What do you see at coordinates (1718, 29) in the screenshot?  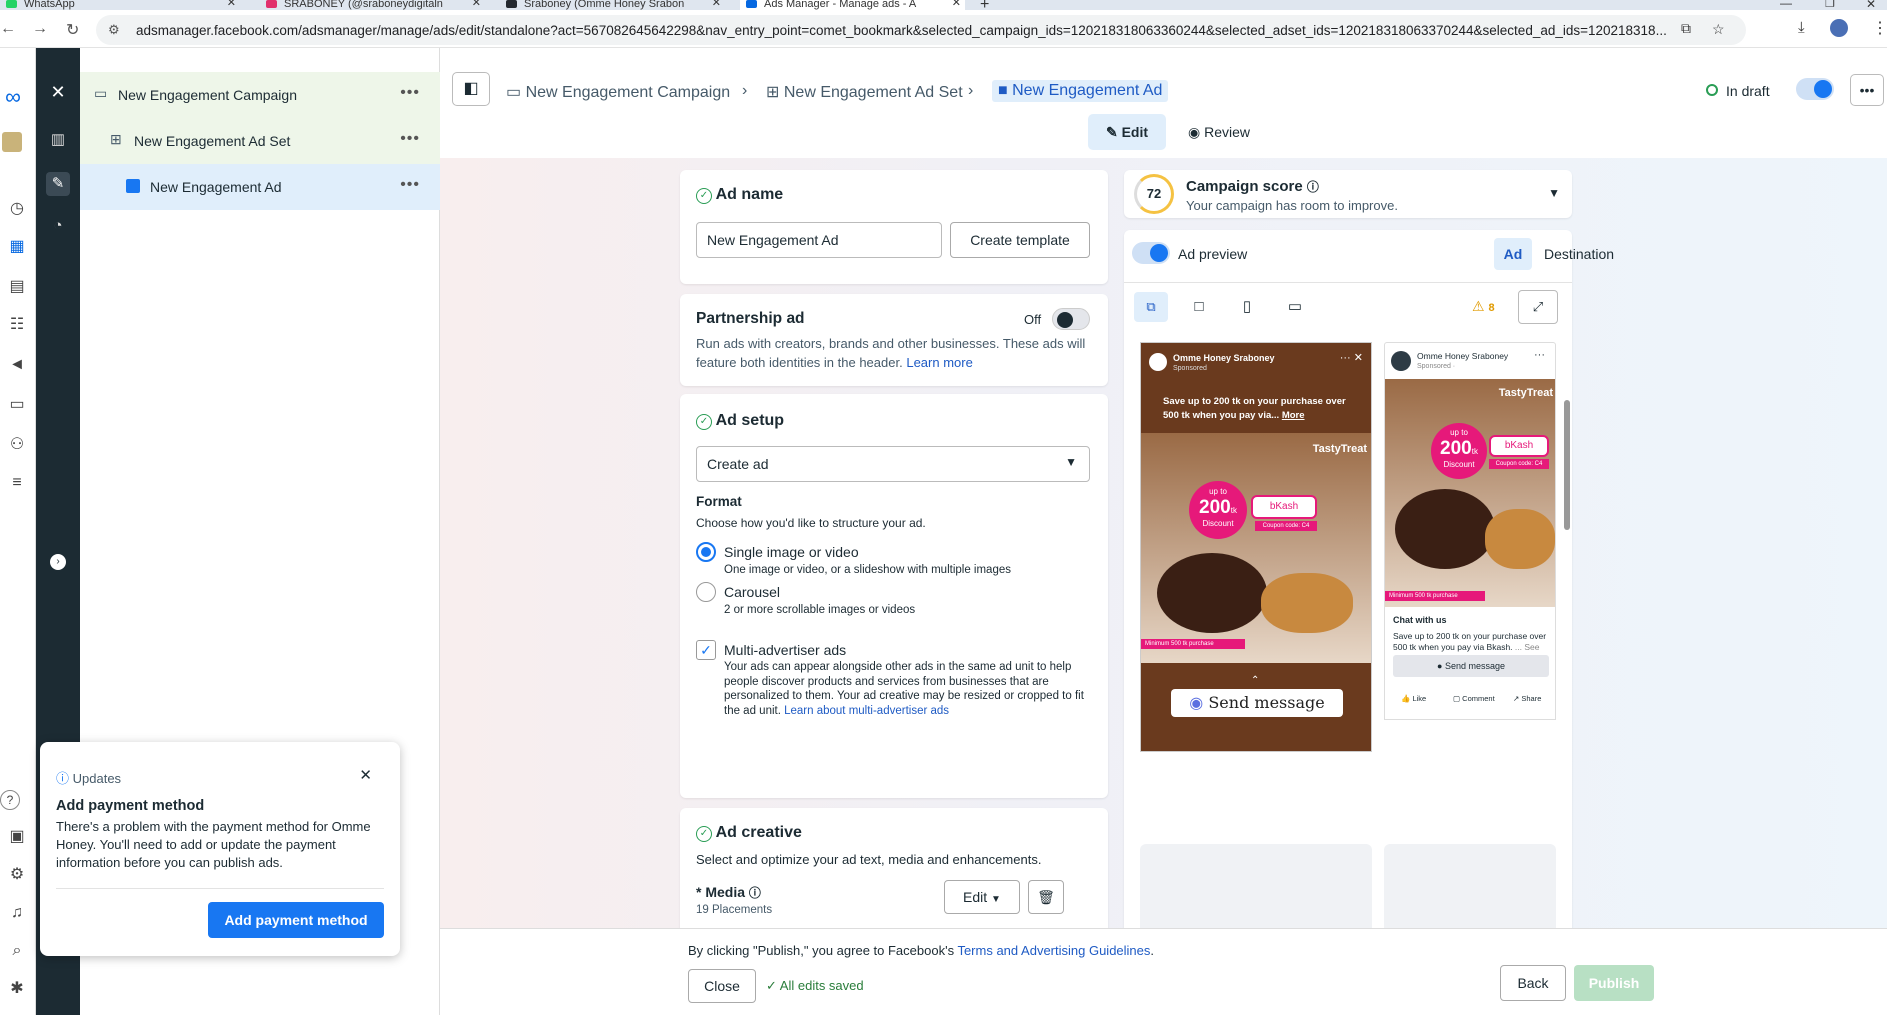 I see `bookmark-star-icon: ☆` at bounding box center [1718, 29].